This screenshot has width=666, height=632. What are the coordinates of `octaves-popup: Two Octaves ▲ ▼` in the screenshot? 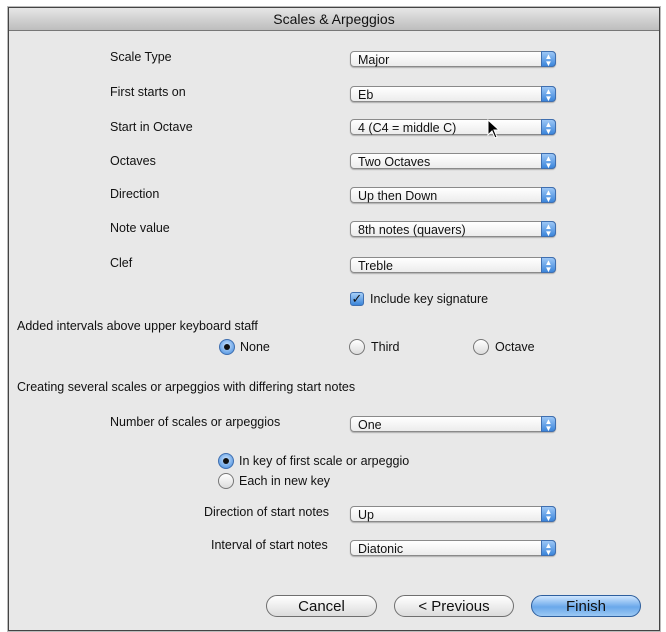 It's located at (453, 161).